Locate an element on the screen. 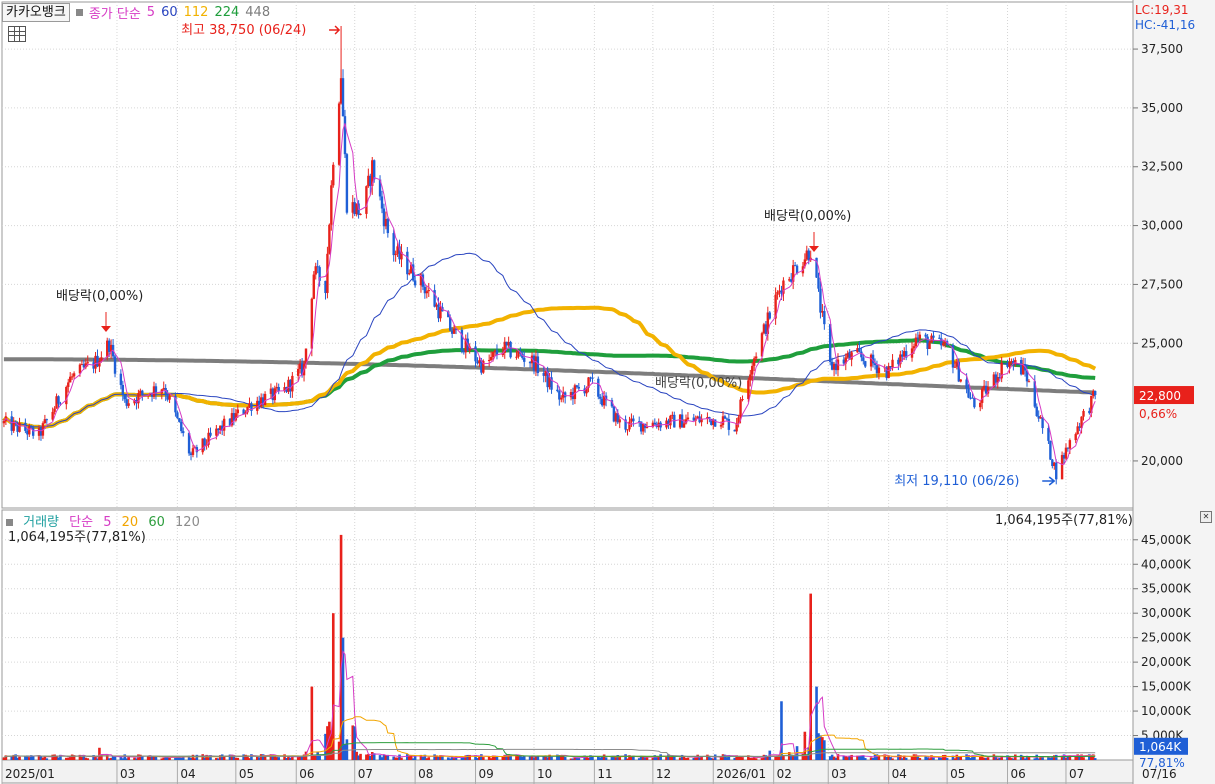  vol-ma60-label: 60 is located at coordinates (156, 522).